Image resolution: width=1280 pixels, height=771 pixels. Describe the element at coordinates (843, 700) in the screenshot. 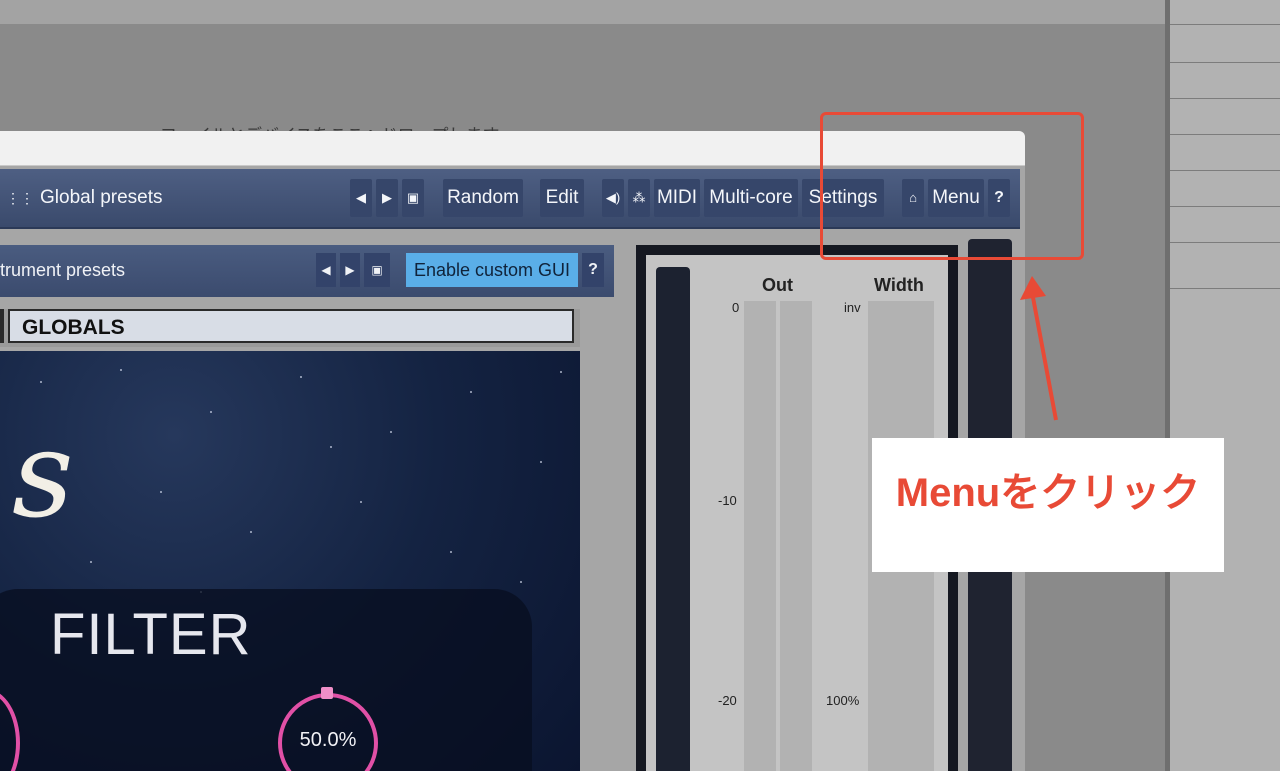

I see `width-tick: 100%` at that location.